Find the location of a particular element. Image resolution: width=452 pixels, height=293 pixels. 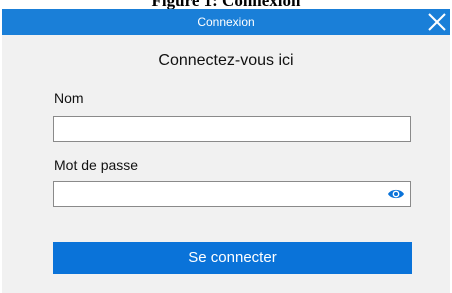

password-label: Mot de passe is located at coordinates (96, 165).